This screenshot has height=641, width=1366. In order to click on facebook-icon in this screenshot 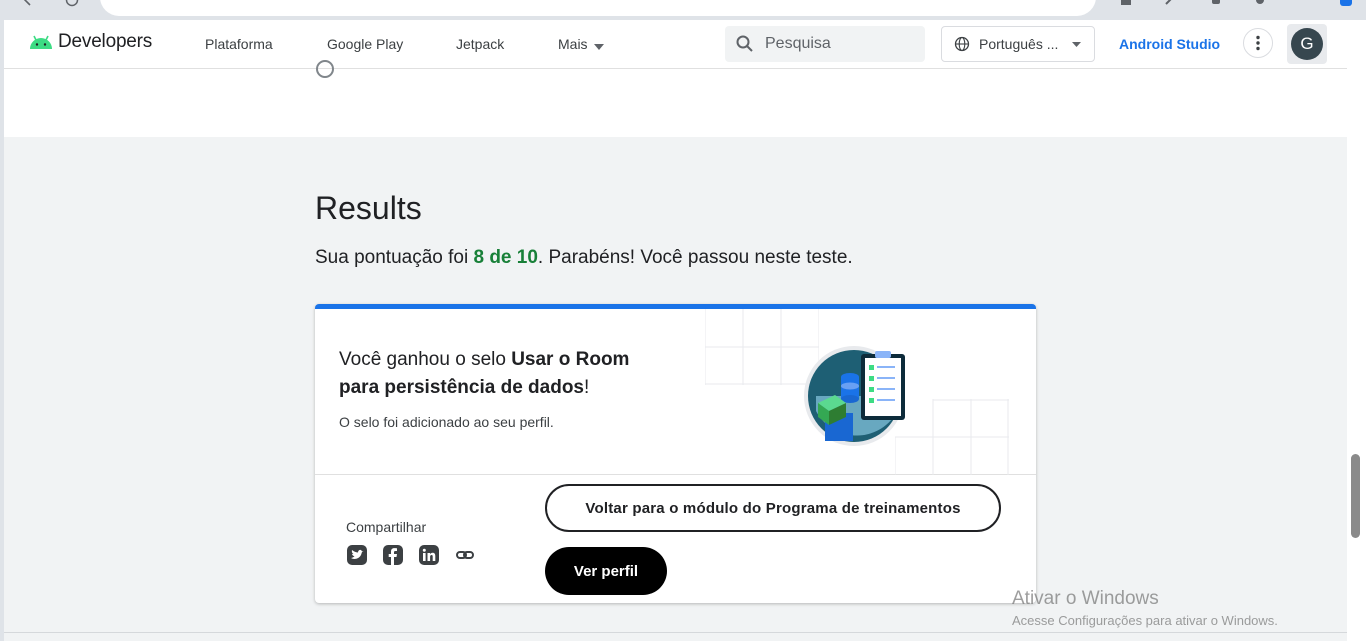, I will do `click(393, 555)`.